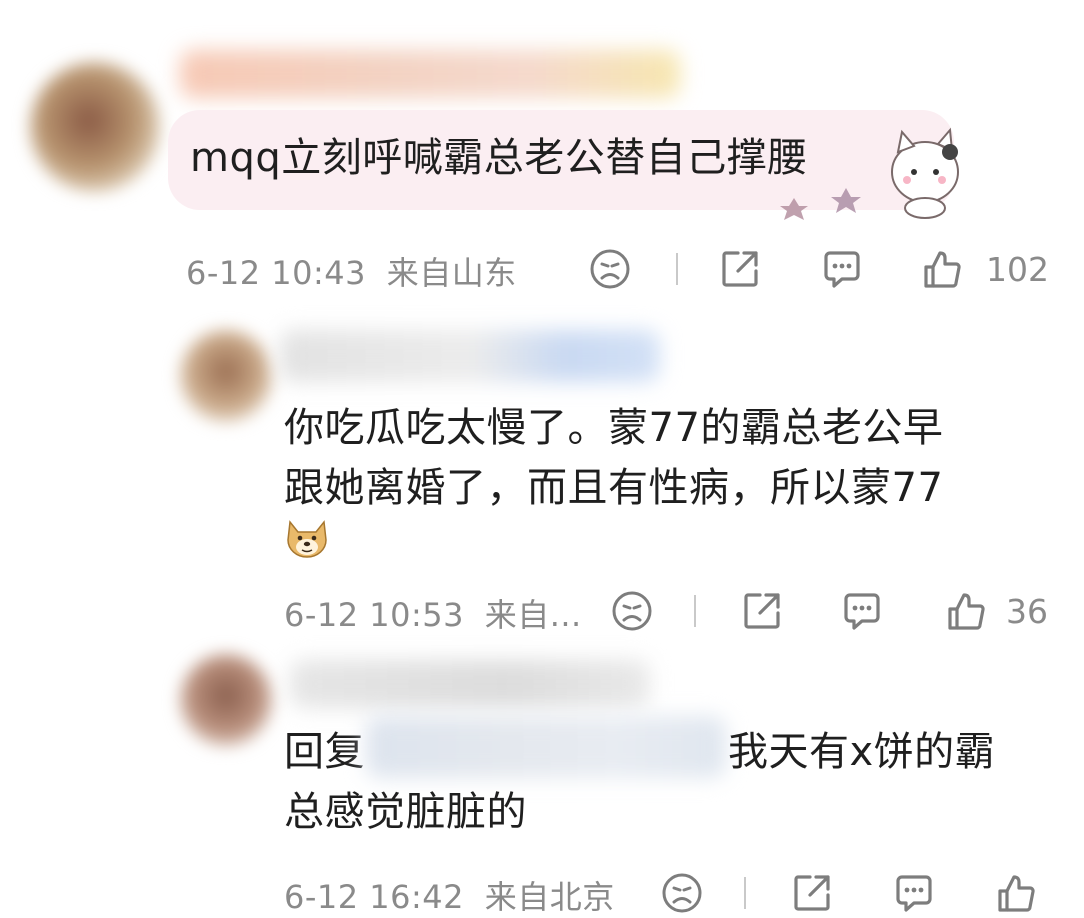 The image size is (1084, 918). Describe the element at coordinates (549, 897) in the screenshot. I see `comment-location: 来自北京` at that location.